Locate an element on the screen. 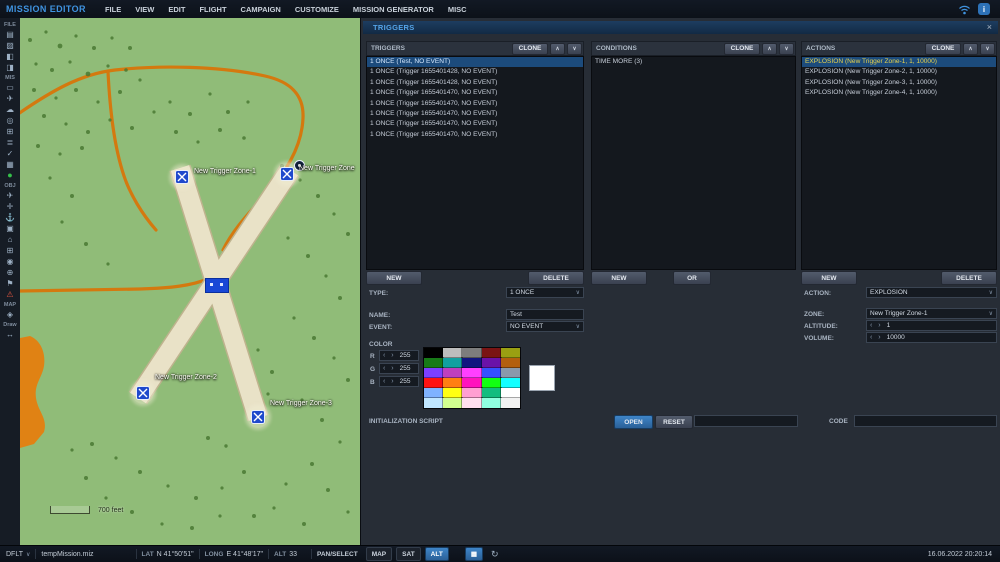 The height and width of the screenshot is (562, 1000). coord-format-dropdown: DFLT ∨ is located at coordinates (15, 554).